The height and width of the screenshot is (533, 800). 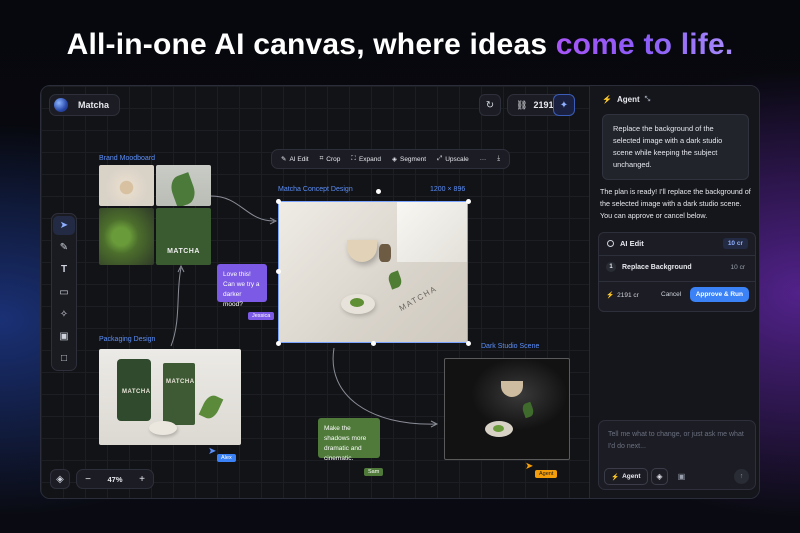 I want to click on note-tool: ▭, so click(x=64, y=292).